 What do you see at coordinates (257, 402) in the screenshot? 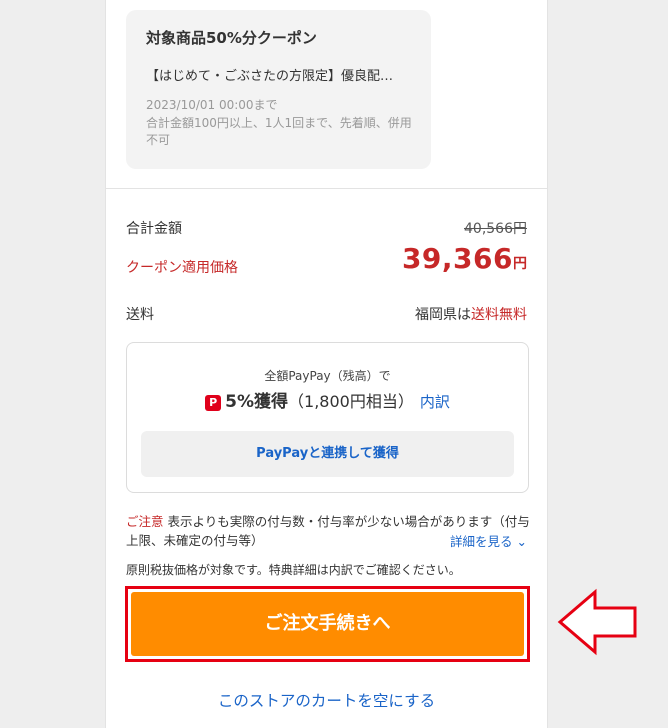
I see `paypay-percent: 5%獲得` at bounding box center [257, 402].